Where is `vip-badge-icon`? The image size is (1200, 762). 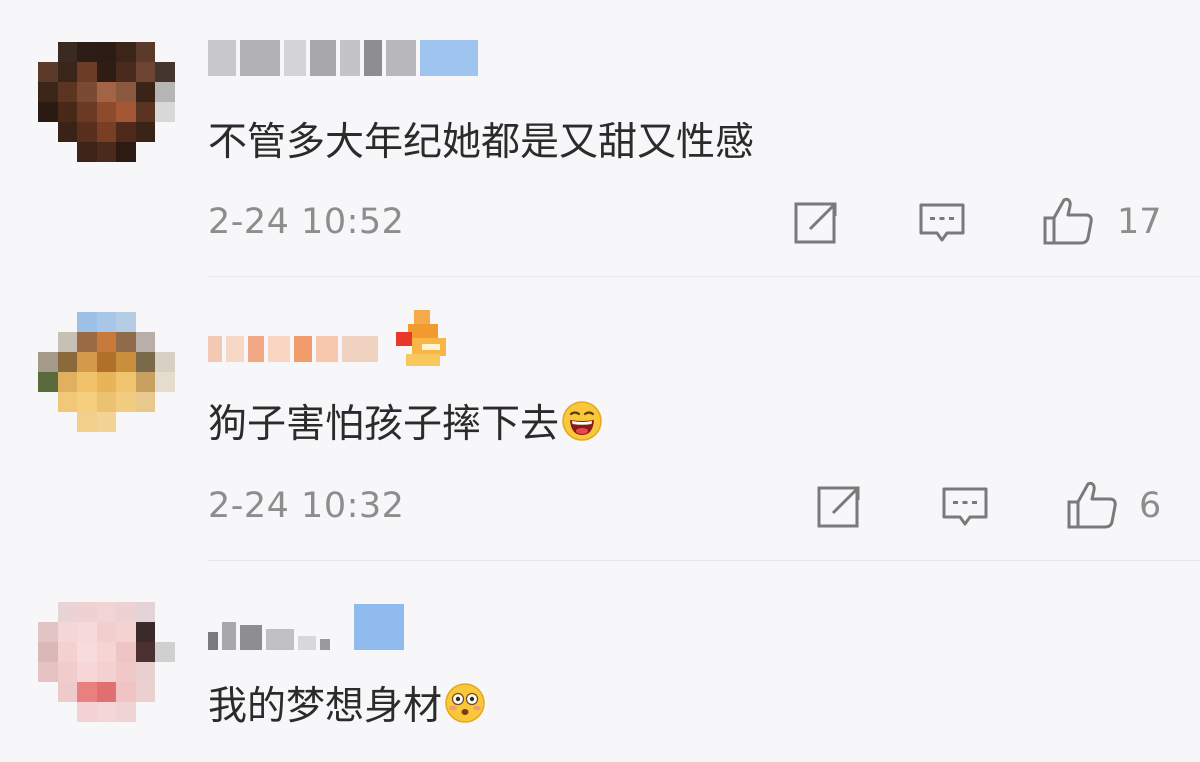 vip-badge-icon is located at coordinates (421, 338).